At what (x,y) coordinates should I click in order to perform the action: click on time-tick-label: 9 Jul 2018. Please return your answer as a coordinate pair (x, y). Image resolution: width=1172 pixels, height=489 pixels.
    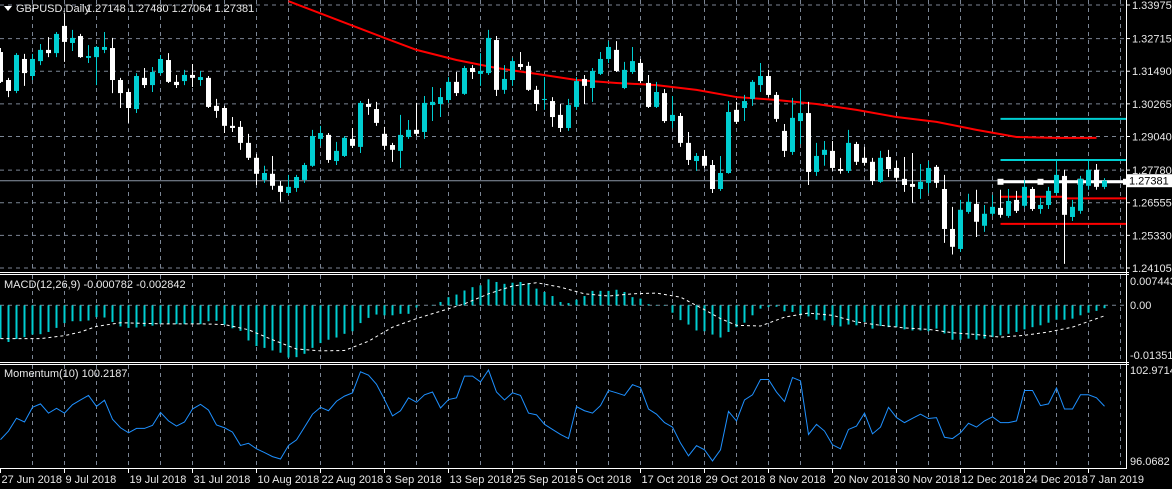
    Looking at the image, I should click on (91, 480).